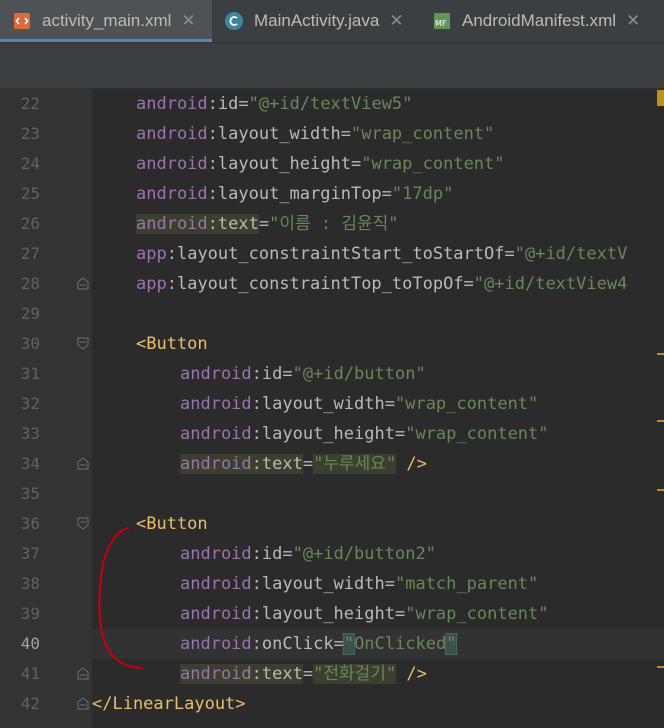  Describe the element at coordinates (30, 583) in the screenshot. I see `line-number: 38` at that location.